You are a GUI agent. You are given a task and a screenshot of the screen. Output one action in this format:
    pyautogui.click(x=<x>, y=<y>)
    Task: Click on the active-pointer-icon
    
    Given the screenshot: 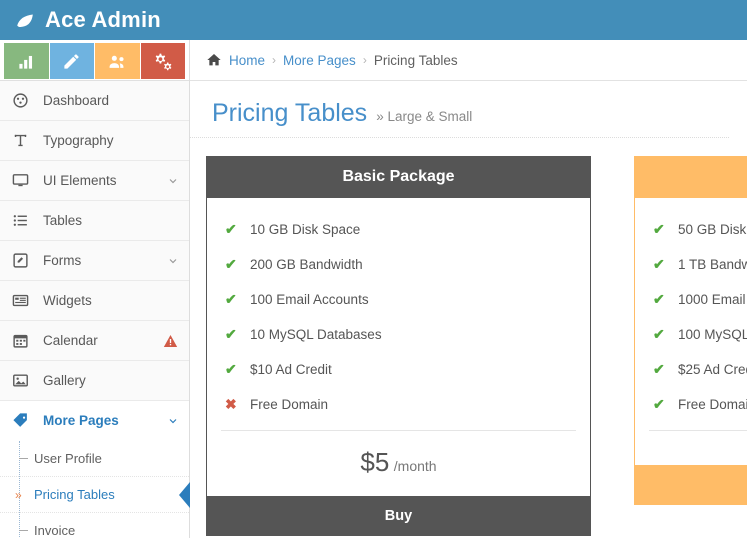 What is the action you would take?
    pyautogui.click(x=184, y=494)
    